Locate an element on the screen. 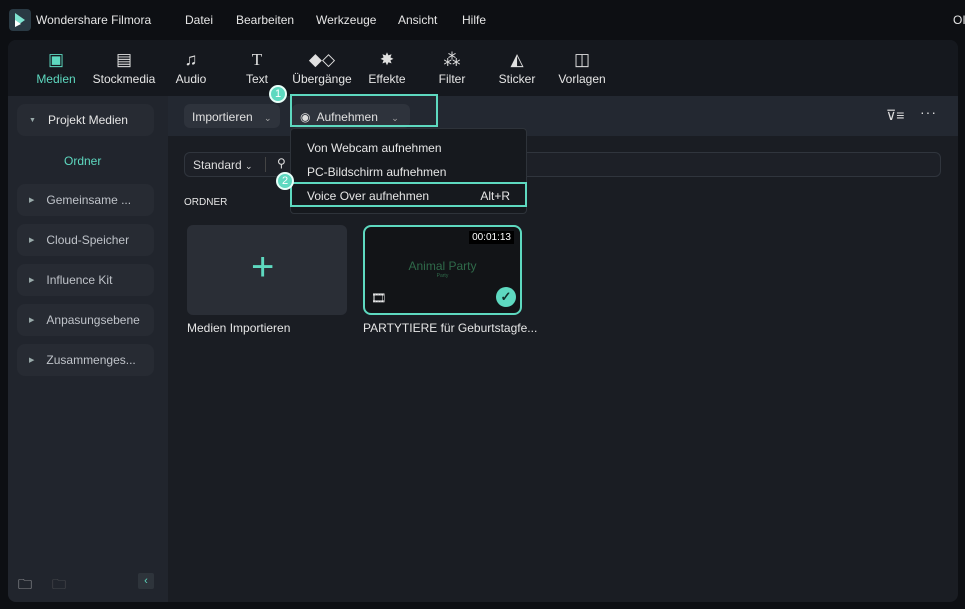 The image size is (965, 609). menu-item-screen: PC-Bildschirm aufnehmen is located at coordinates (376, 172).